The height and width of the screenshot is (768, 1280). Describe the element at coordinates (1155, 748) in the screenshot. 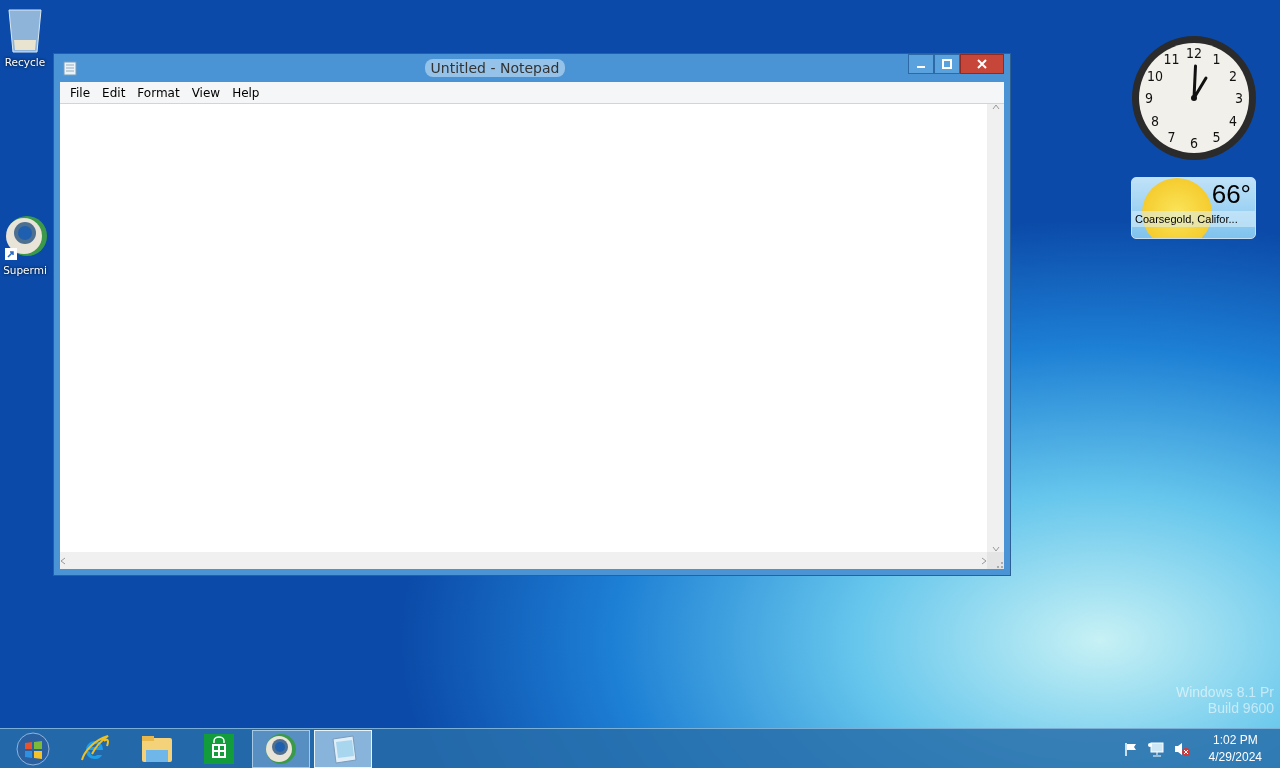

I see `network-icon` at that location.